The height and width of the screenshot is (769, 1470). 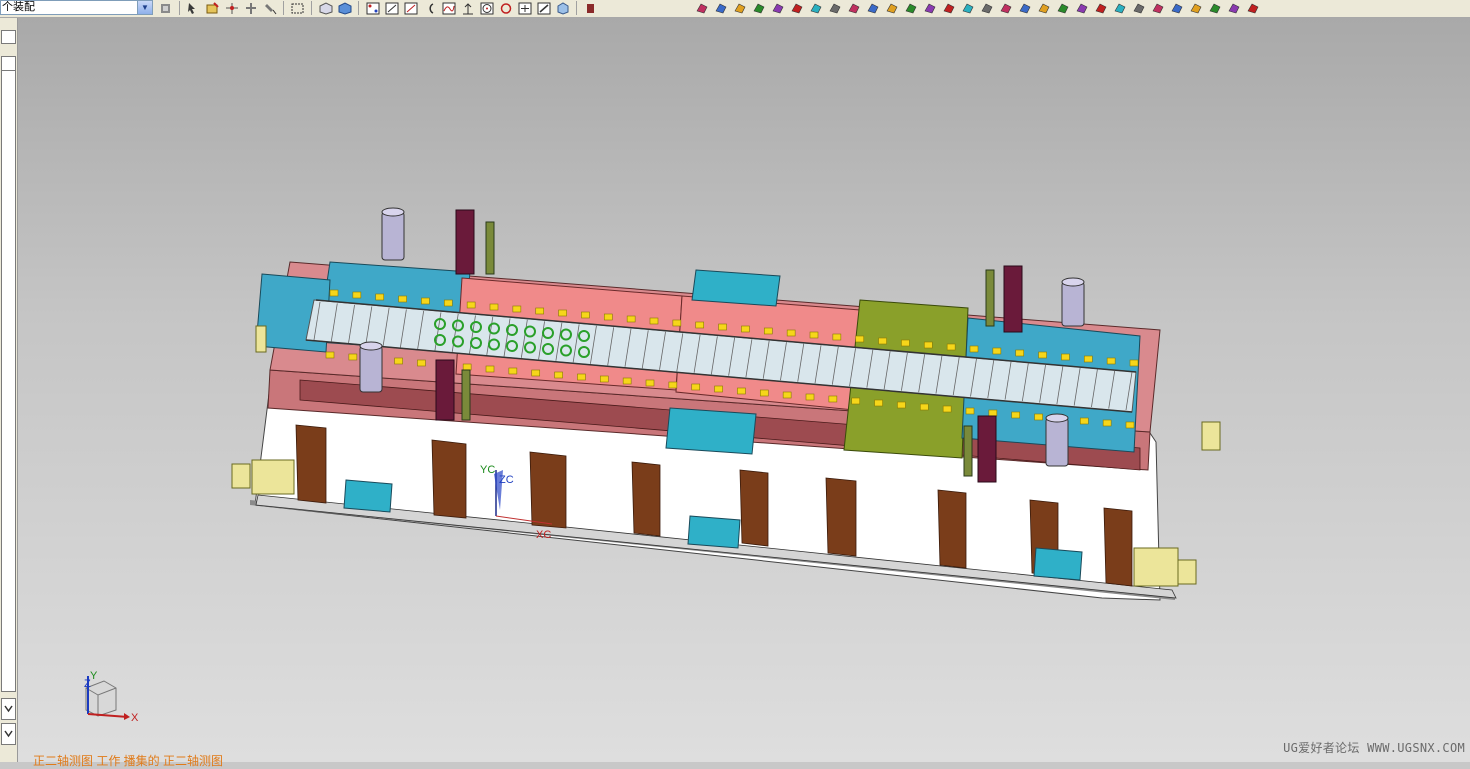 What do you see at coordinates (297, 8) in the screenshot?
I see `box-select-icon` at bounding box center [297, 8].